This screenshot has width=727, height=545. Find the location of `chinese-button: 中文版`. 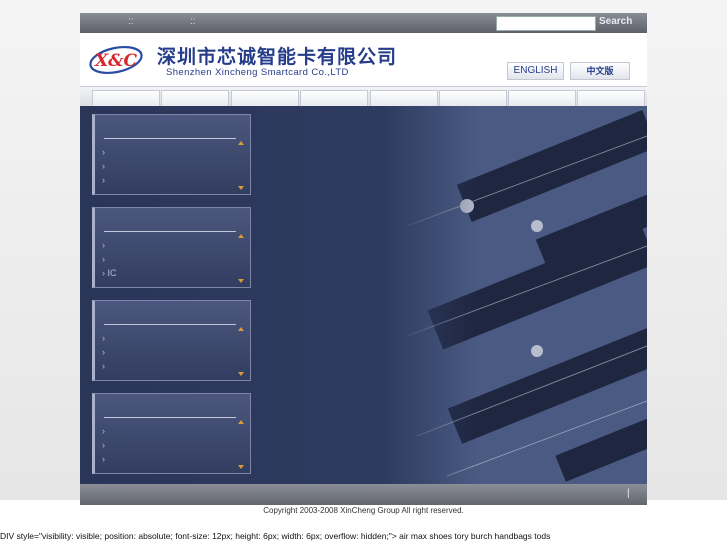

chinese-button: 中文版 is located at coordinates (600, 71).